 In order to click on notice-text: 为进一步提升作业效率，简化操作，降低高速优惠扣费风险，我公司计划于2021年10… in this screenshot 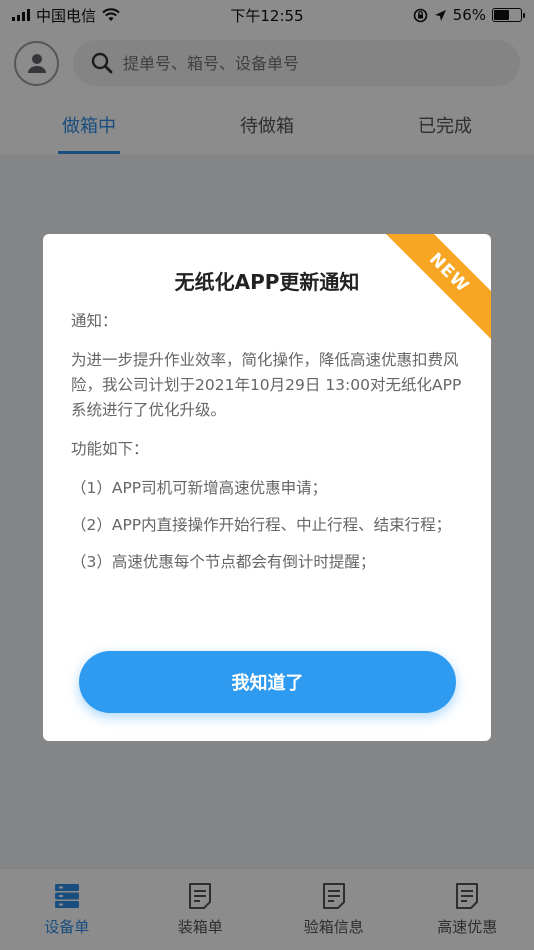, I will do `click(266, 385)`.